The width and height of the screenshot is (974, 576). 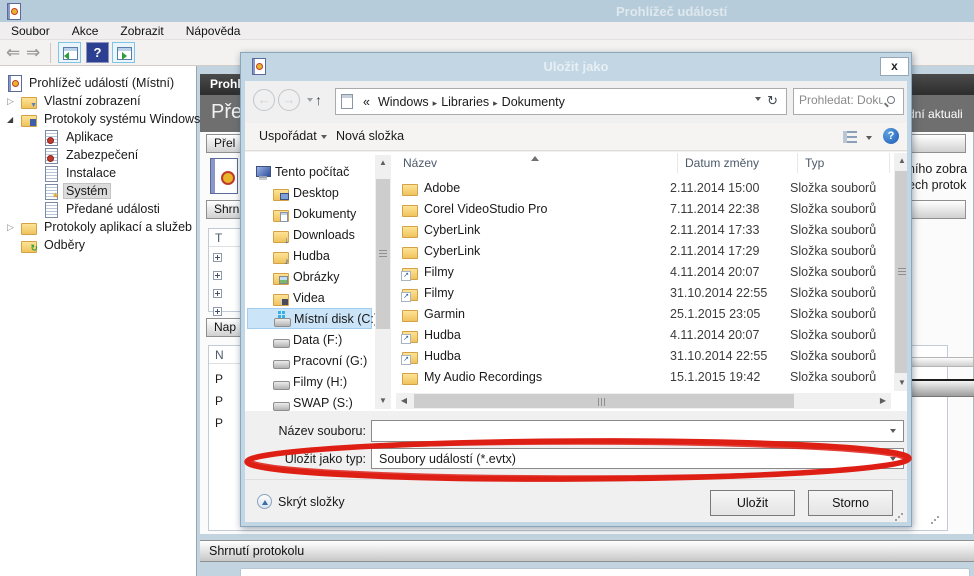 I want to click on nav-scrollbar: ▲ ▼, so click(x=383, y=282).